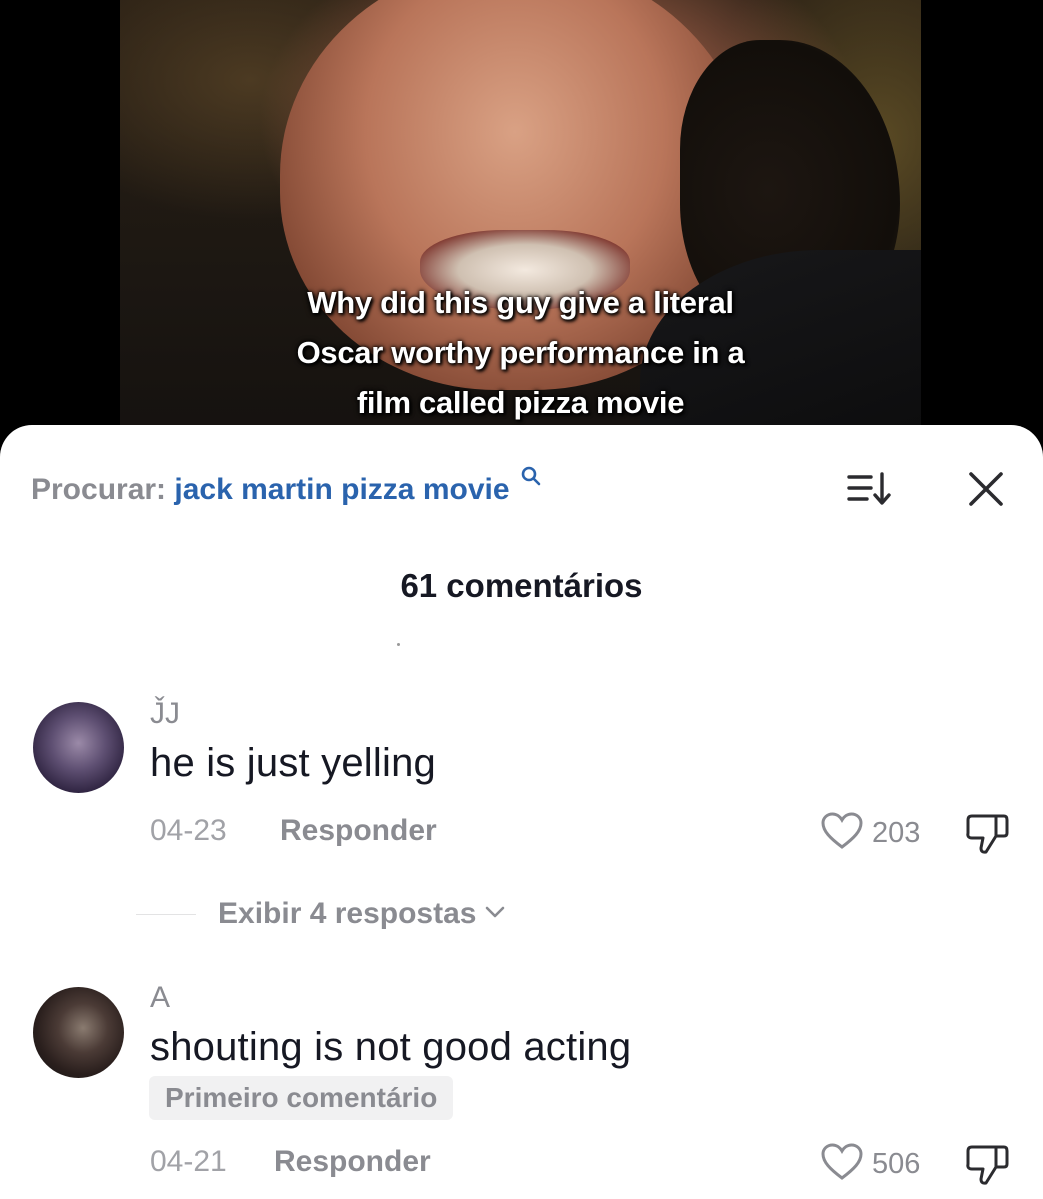 Image resolution: width=1043 pixels, height=1199 pixels. Describe the element at coordinates (870, 833) in the screenshot. I see `like-button: 203` at that location.